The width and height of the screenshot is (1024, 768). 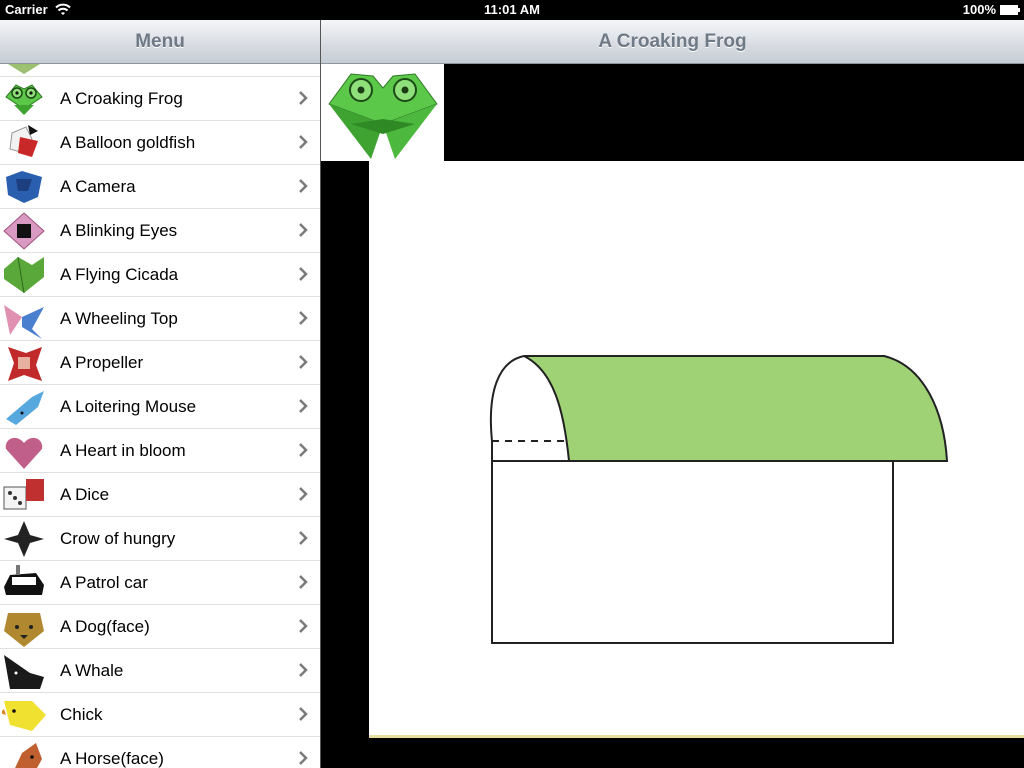 I want to click on menu-item-label: A Patrol car, so click(x=104, y=582).